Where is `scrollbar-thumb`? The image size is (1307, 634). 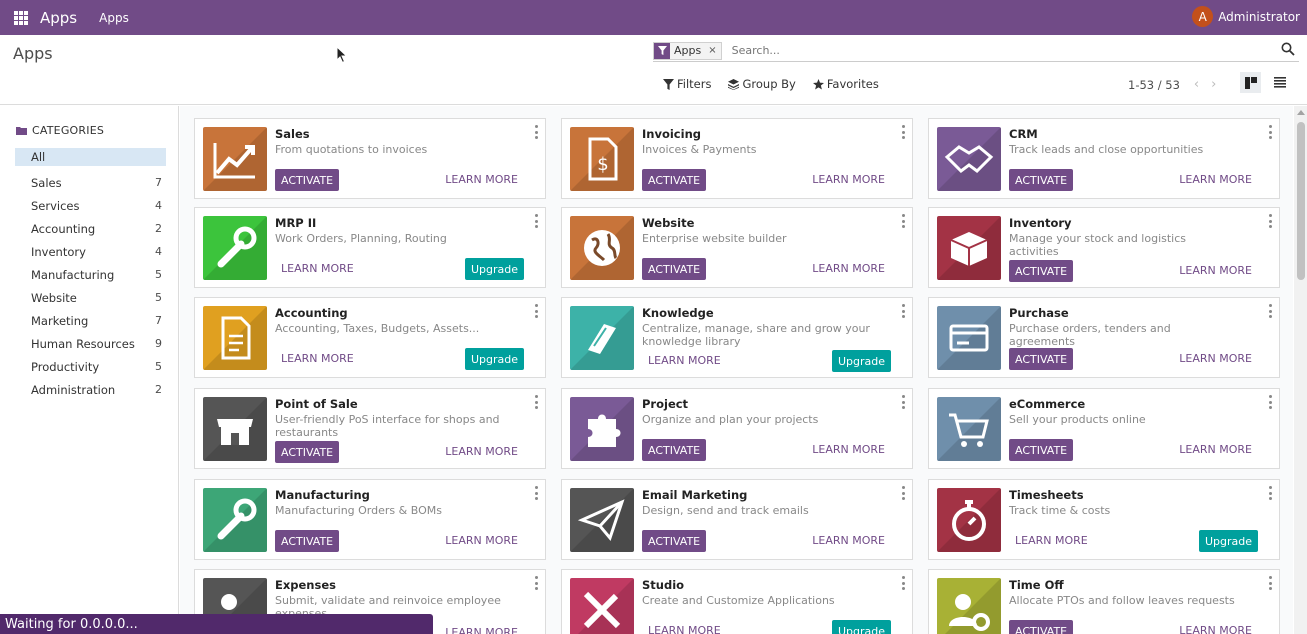
scrollbar-thumb is located at coordinates (1301, 201).